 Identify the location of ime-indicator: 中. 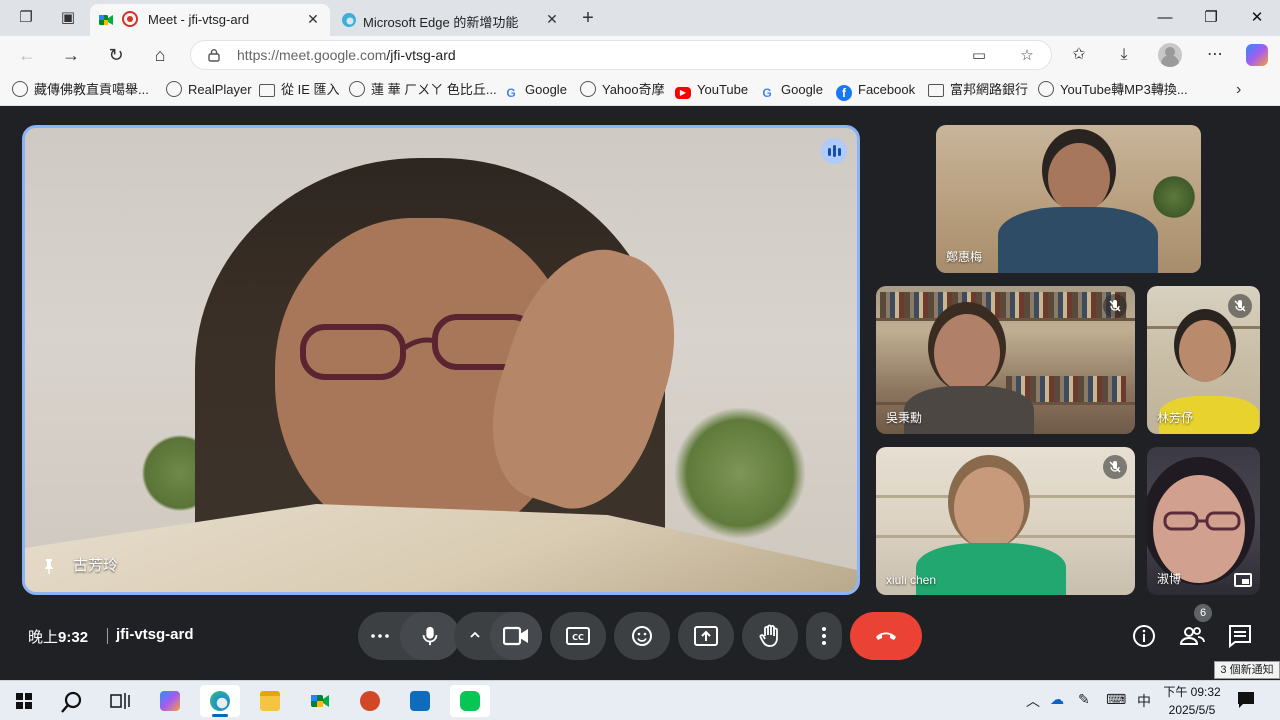
(1144, 701).